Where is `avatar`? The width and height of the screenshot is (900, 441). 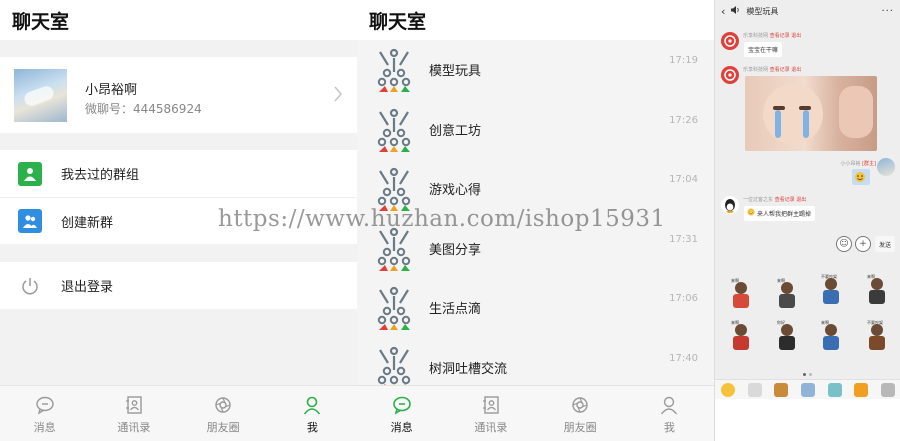
avatar is located at coordinates (40, 95).